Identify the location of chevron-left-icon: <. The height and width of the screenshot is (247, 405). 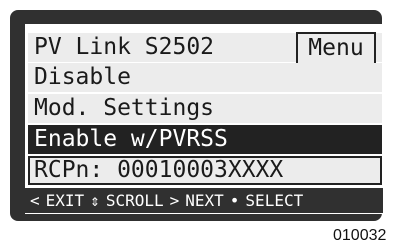
(35, 200).